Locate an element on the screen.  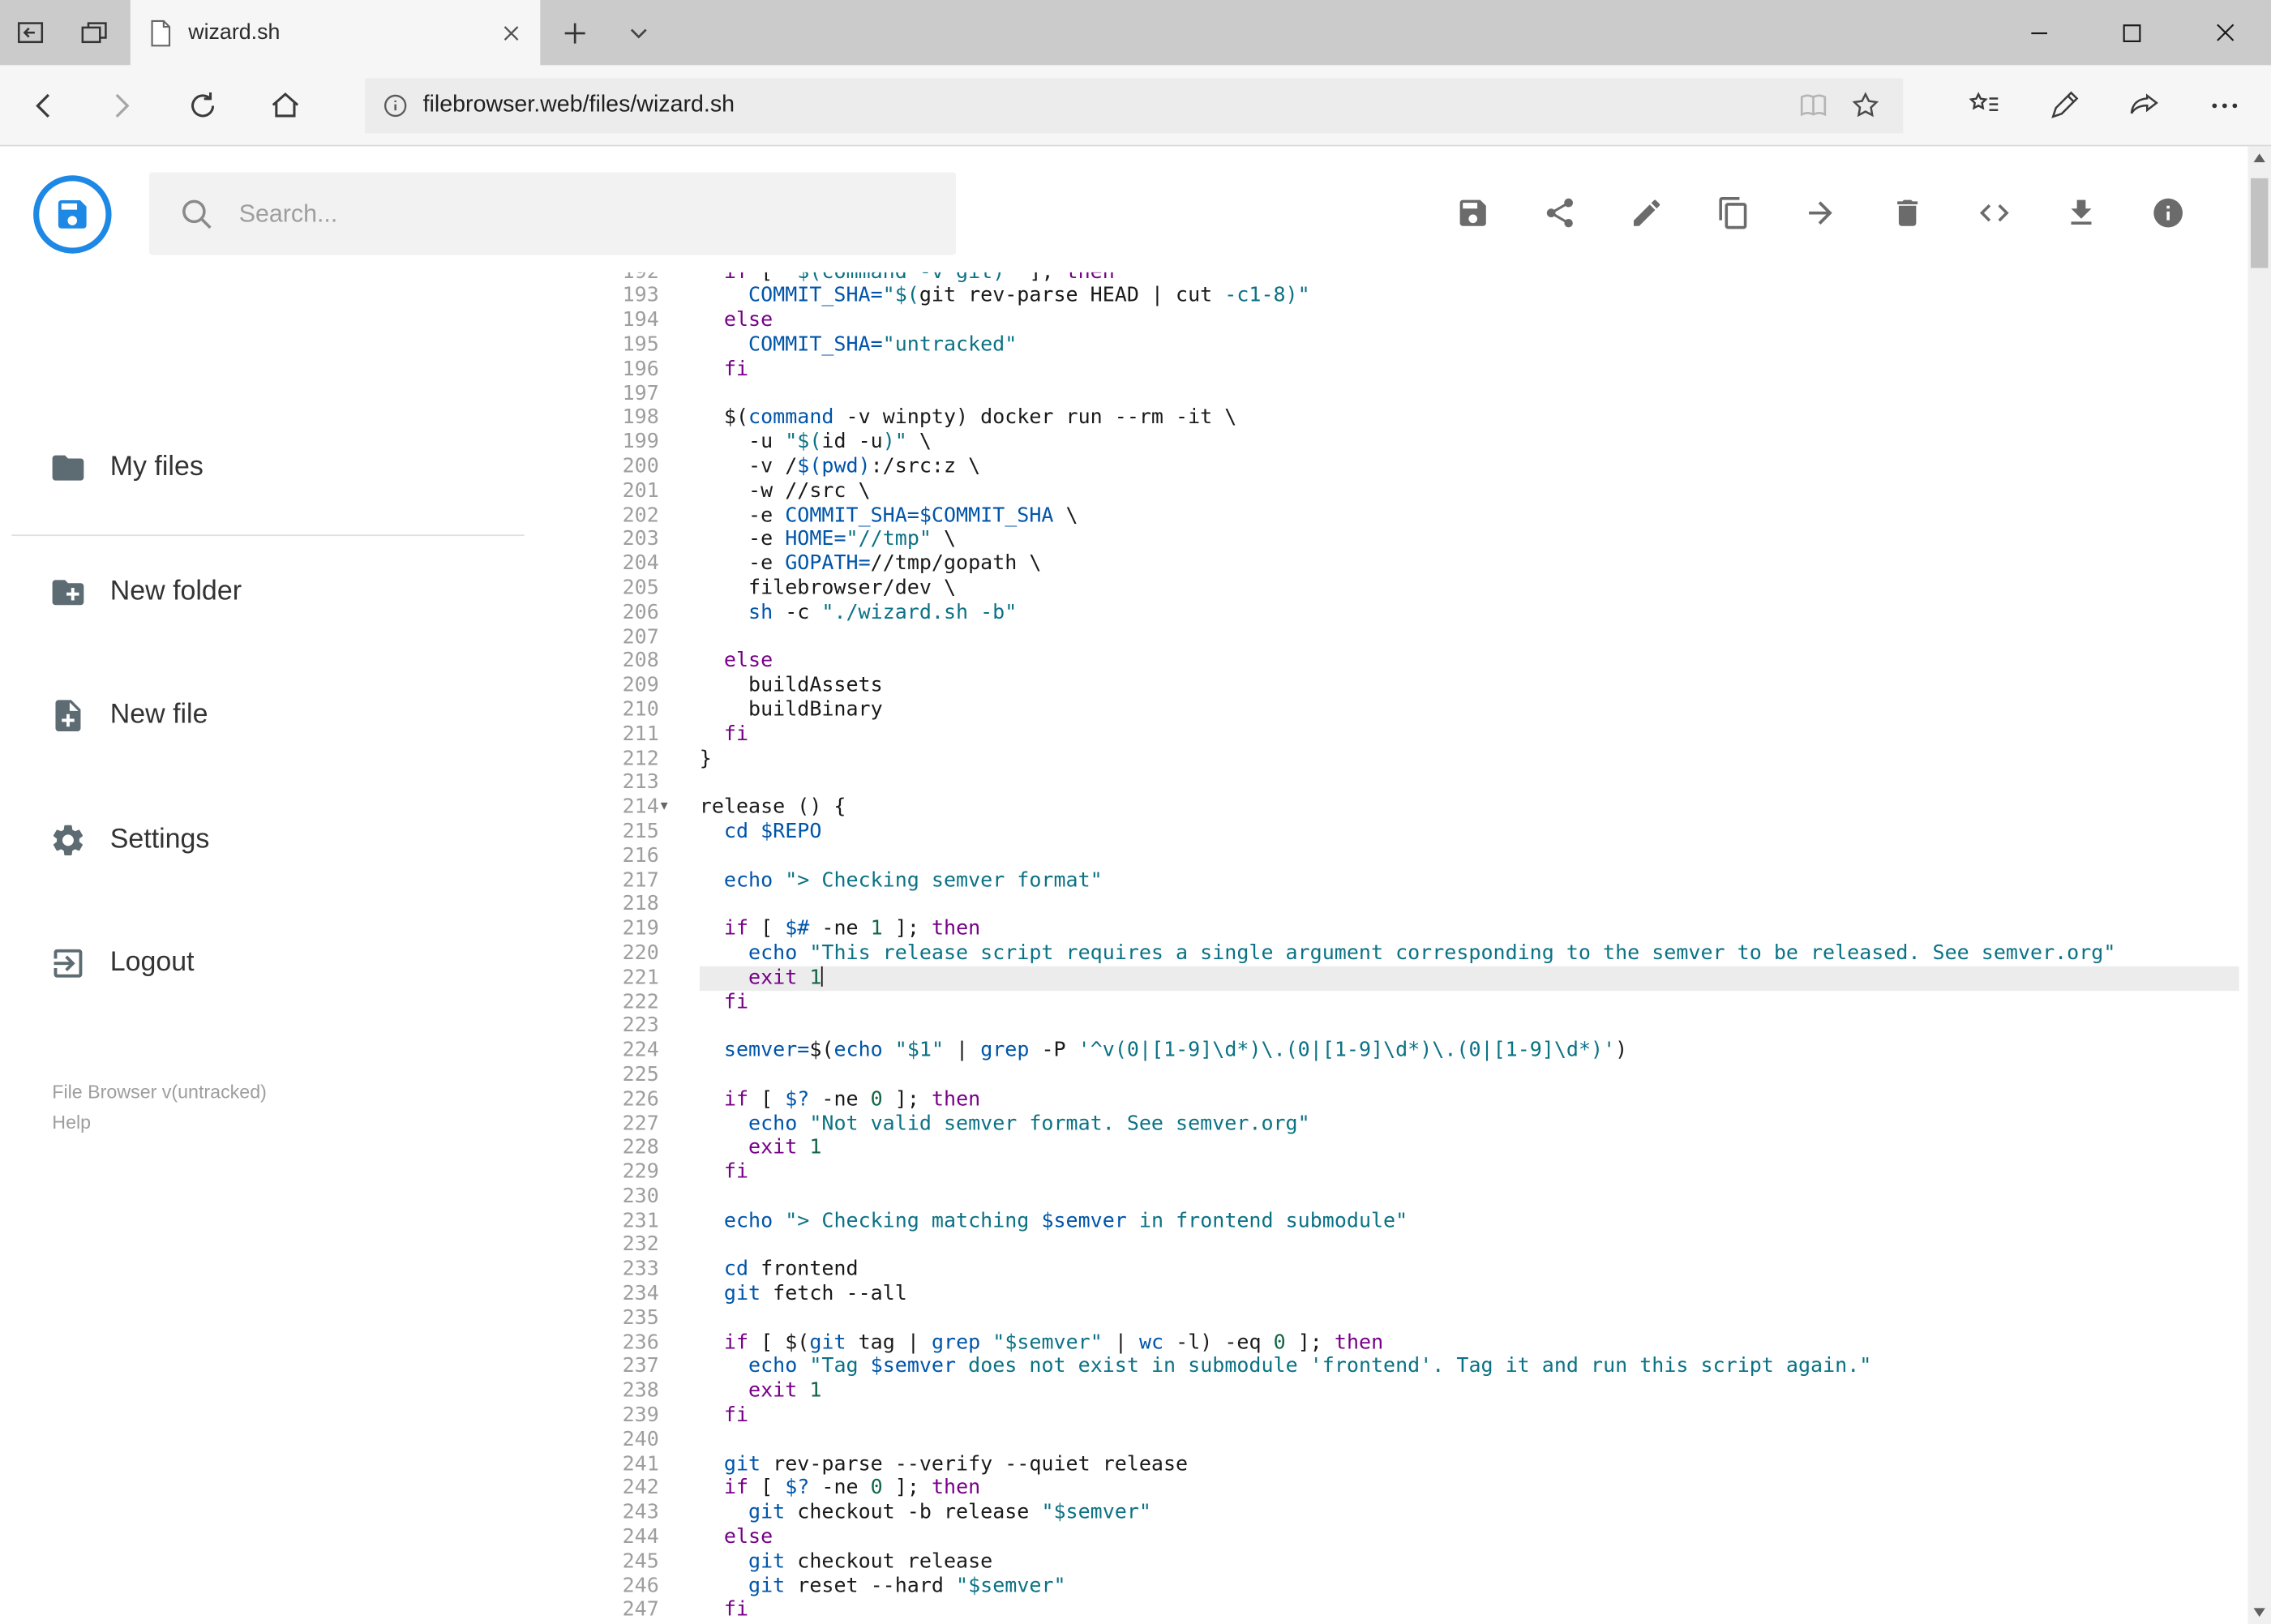
code-line: 219 if [ $# -ne 1 ]; then is located at coordinates (1405, 929).